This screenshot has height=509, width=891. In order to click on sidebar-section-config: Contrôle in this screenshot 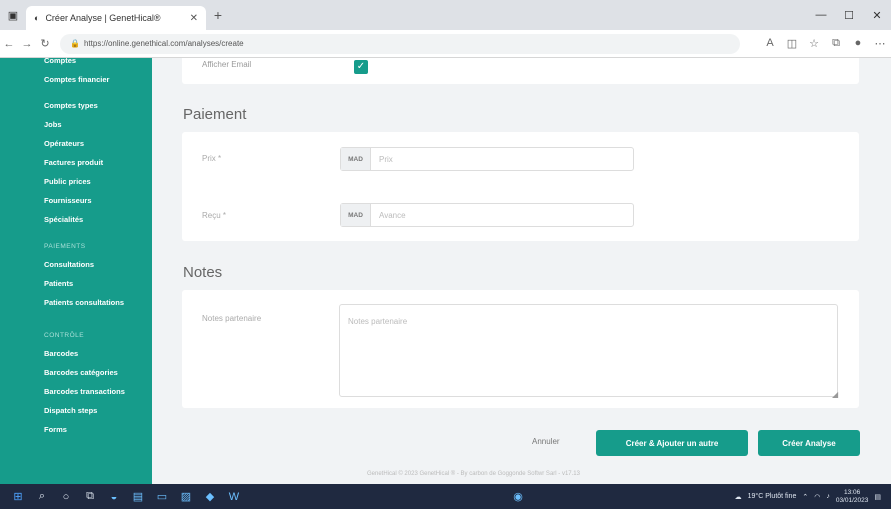, I will do `click(64, 335)`.